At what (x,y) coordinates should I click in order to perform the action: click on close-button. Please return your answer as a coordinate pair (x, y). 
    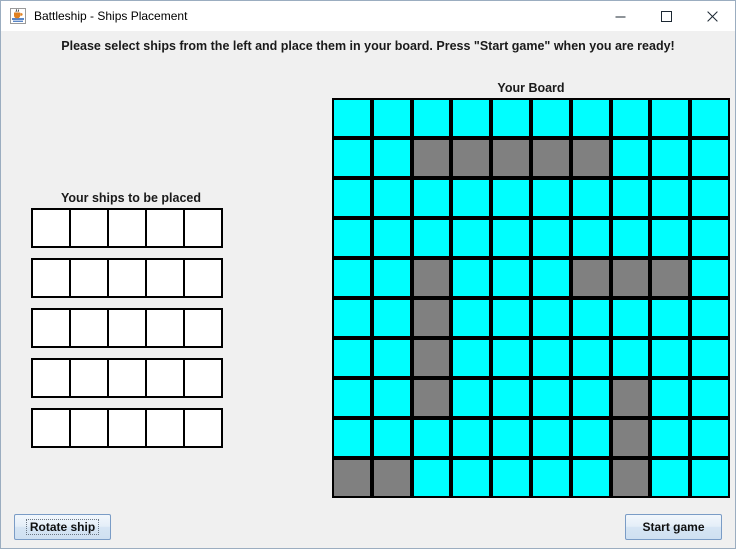
    Looking at the image, I should click on (712, 16).